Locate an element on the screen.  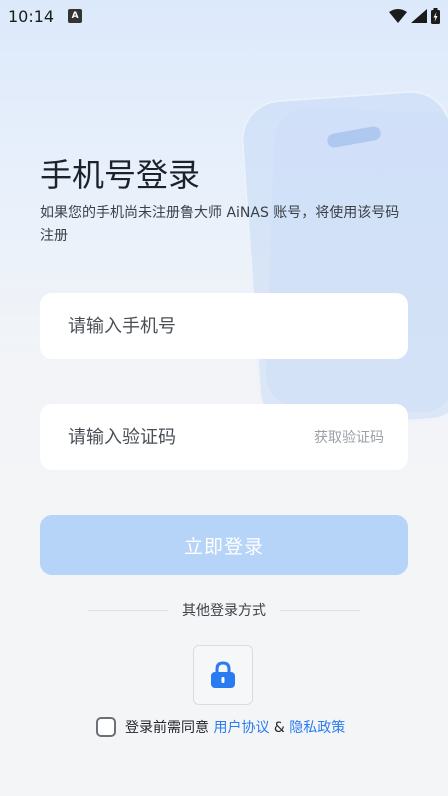
lock-icon is located at coordinates (223, 674).